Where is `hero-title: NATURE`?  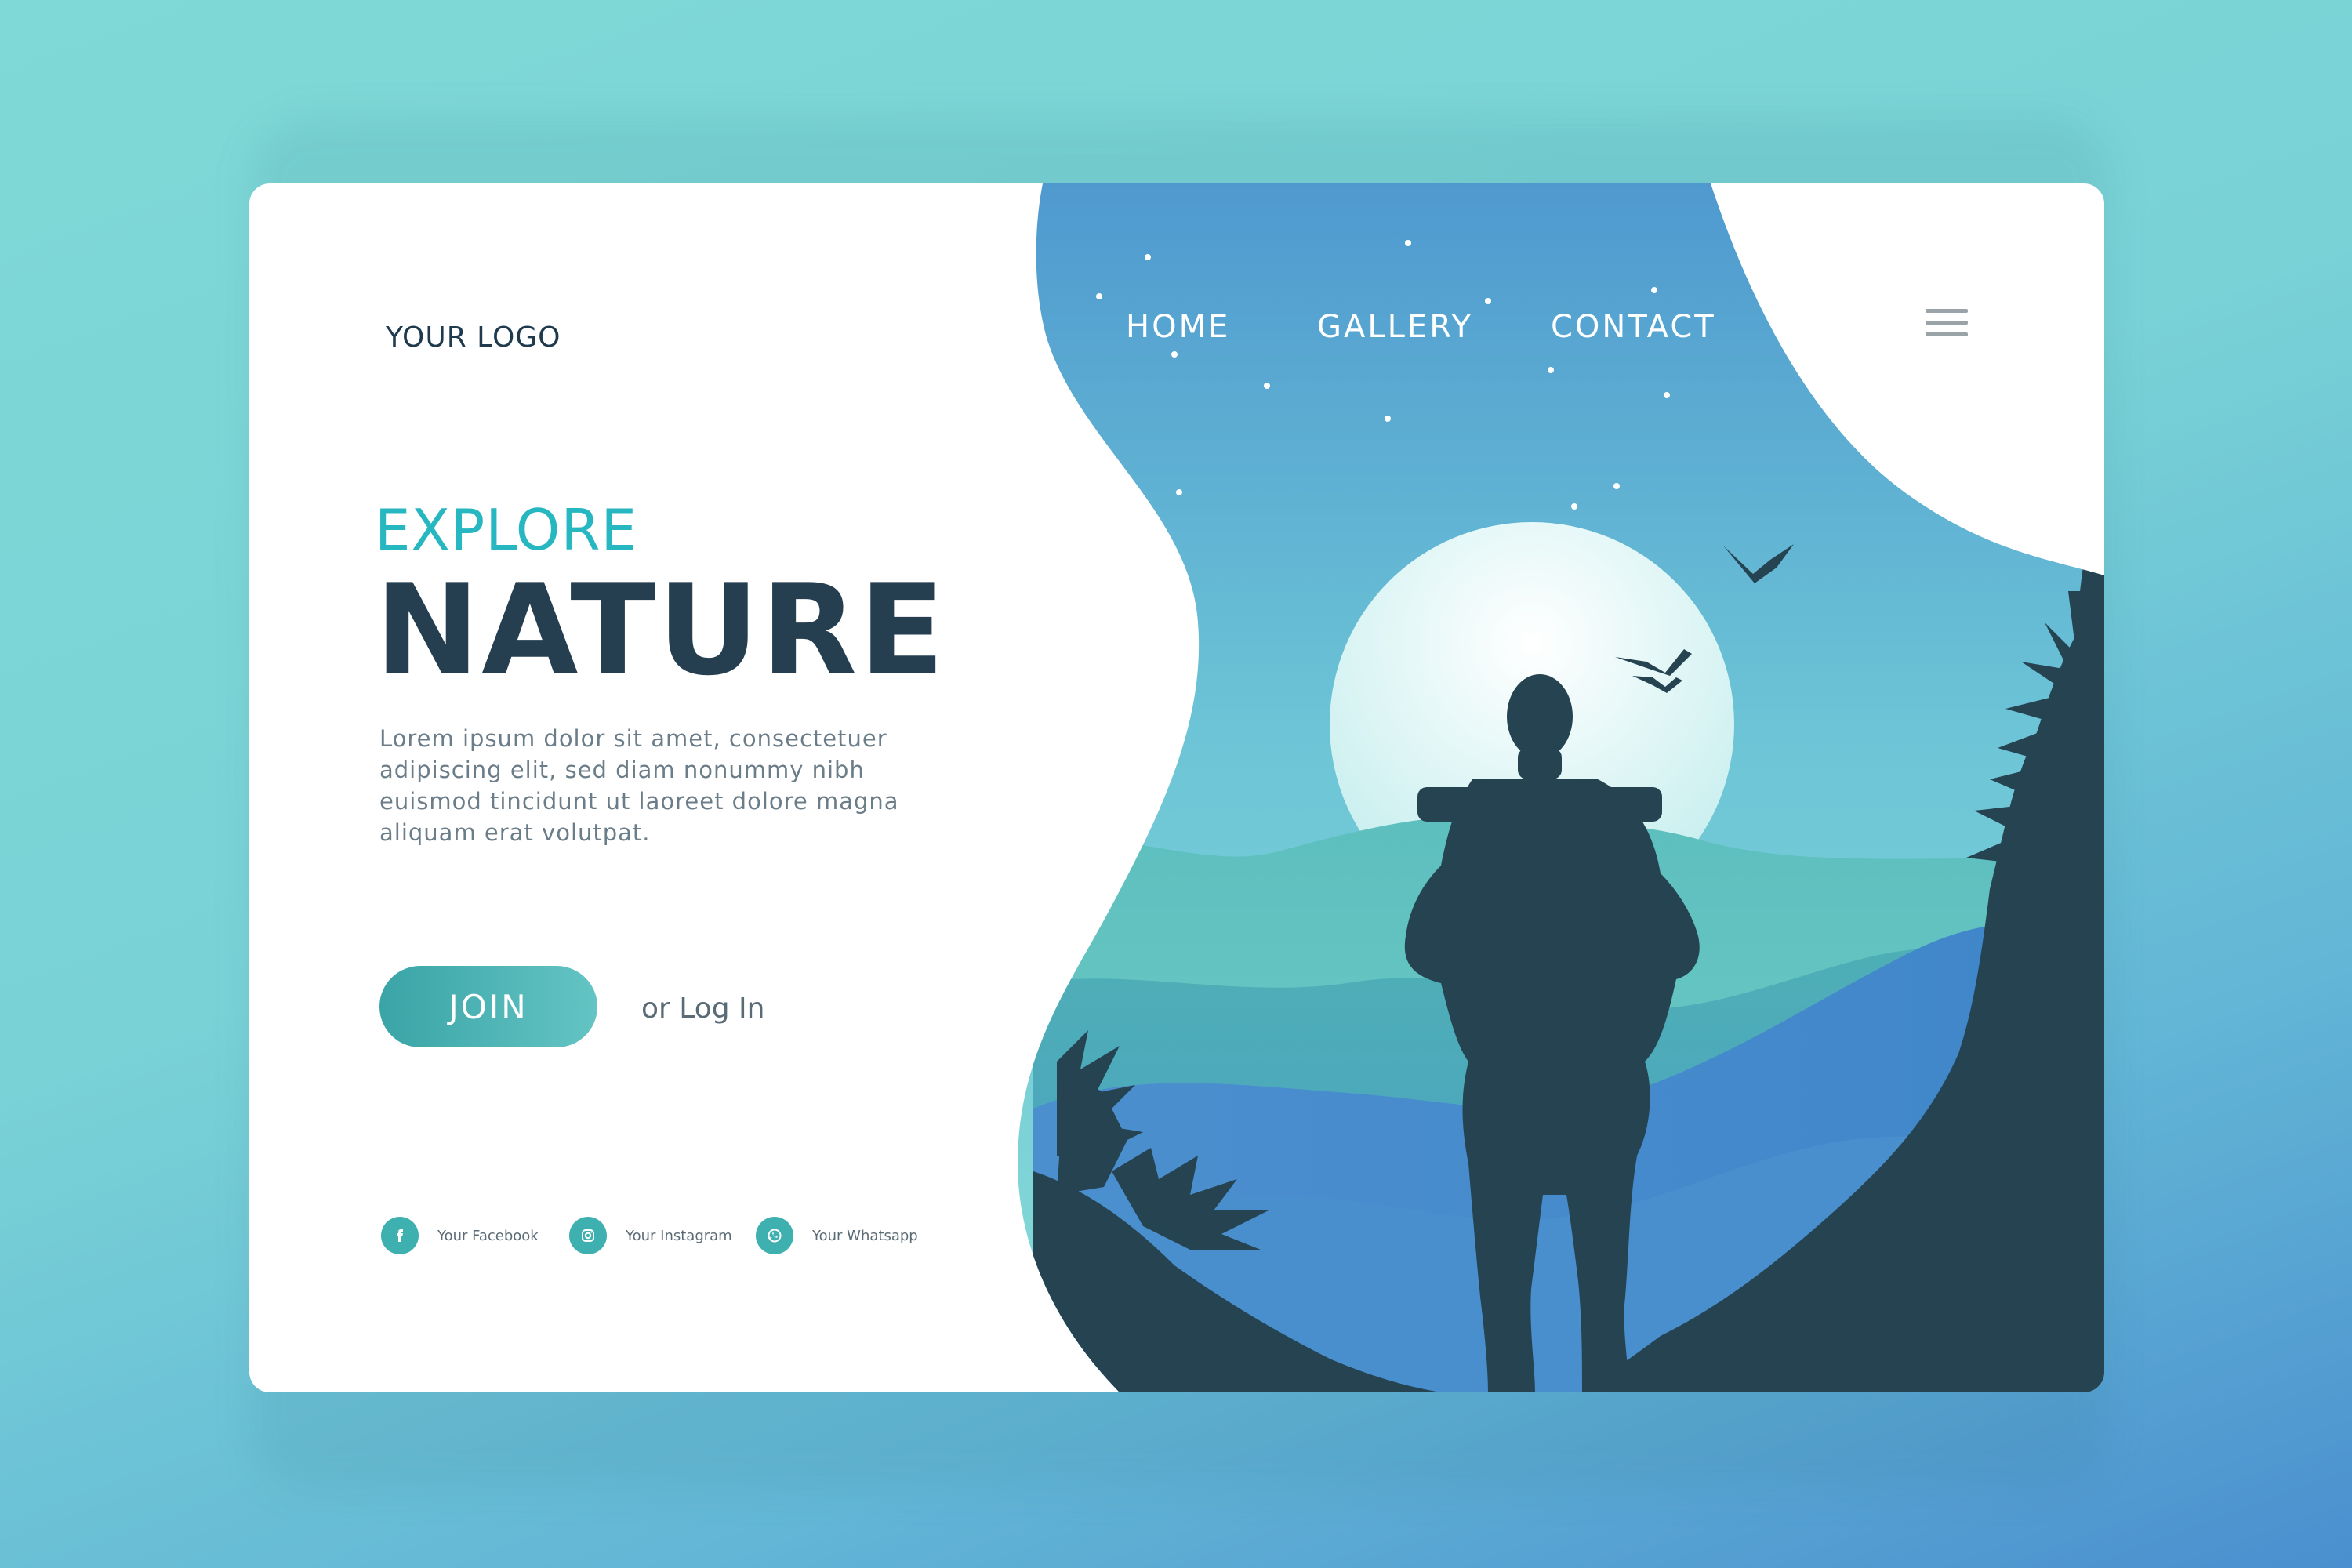
hero-title: NATURE is located at coordinates (660, 630).